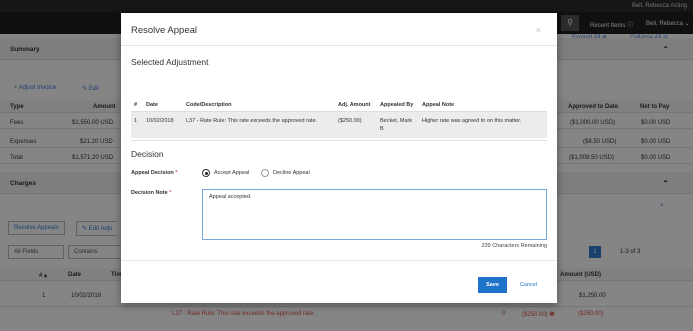 Image resolution: width=693 pixels, height=331 pixels. Describe the element at coordinates (206, 173) in the screenshot. I see `accept-appeal-radio` at that location.